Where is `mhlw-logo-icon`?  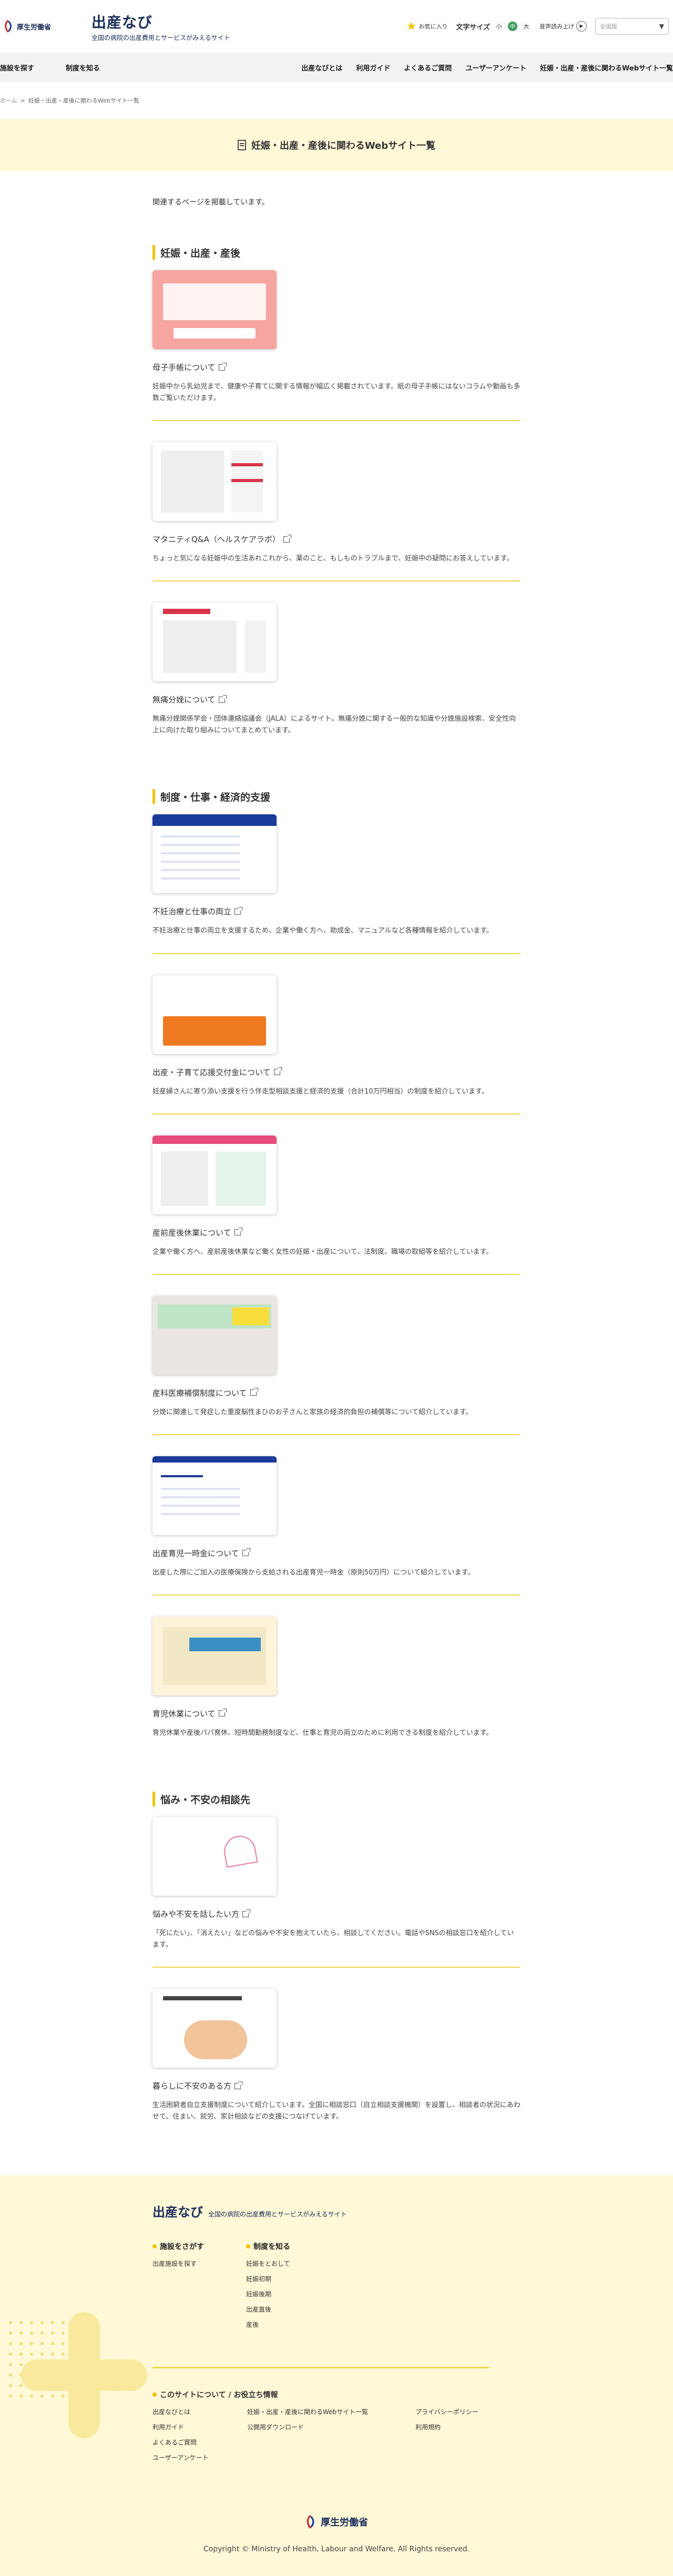 mhlw-logo-icon is located at coordinates (310, 2522).